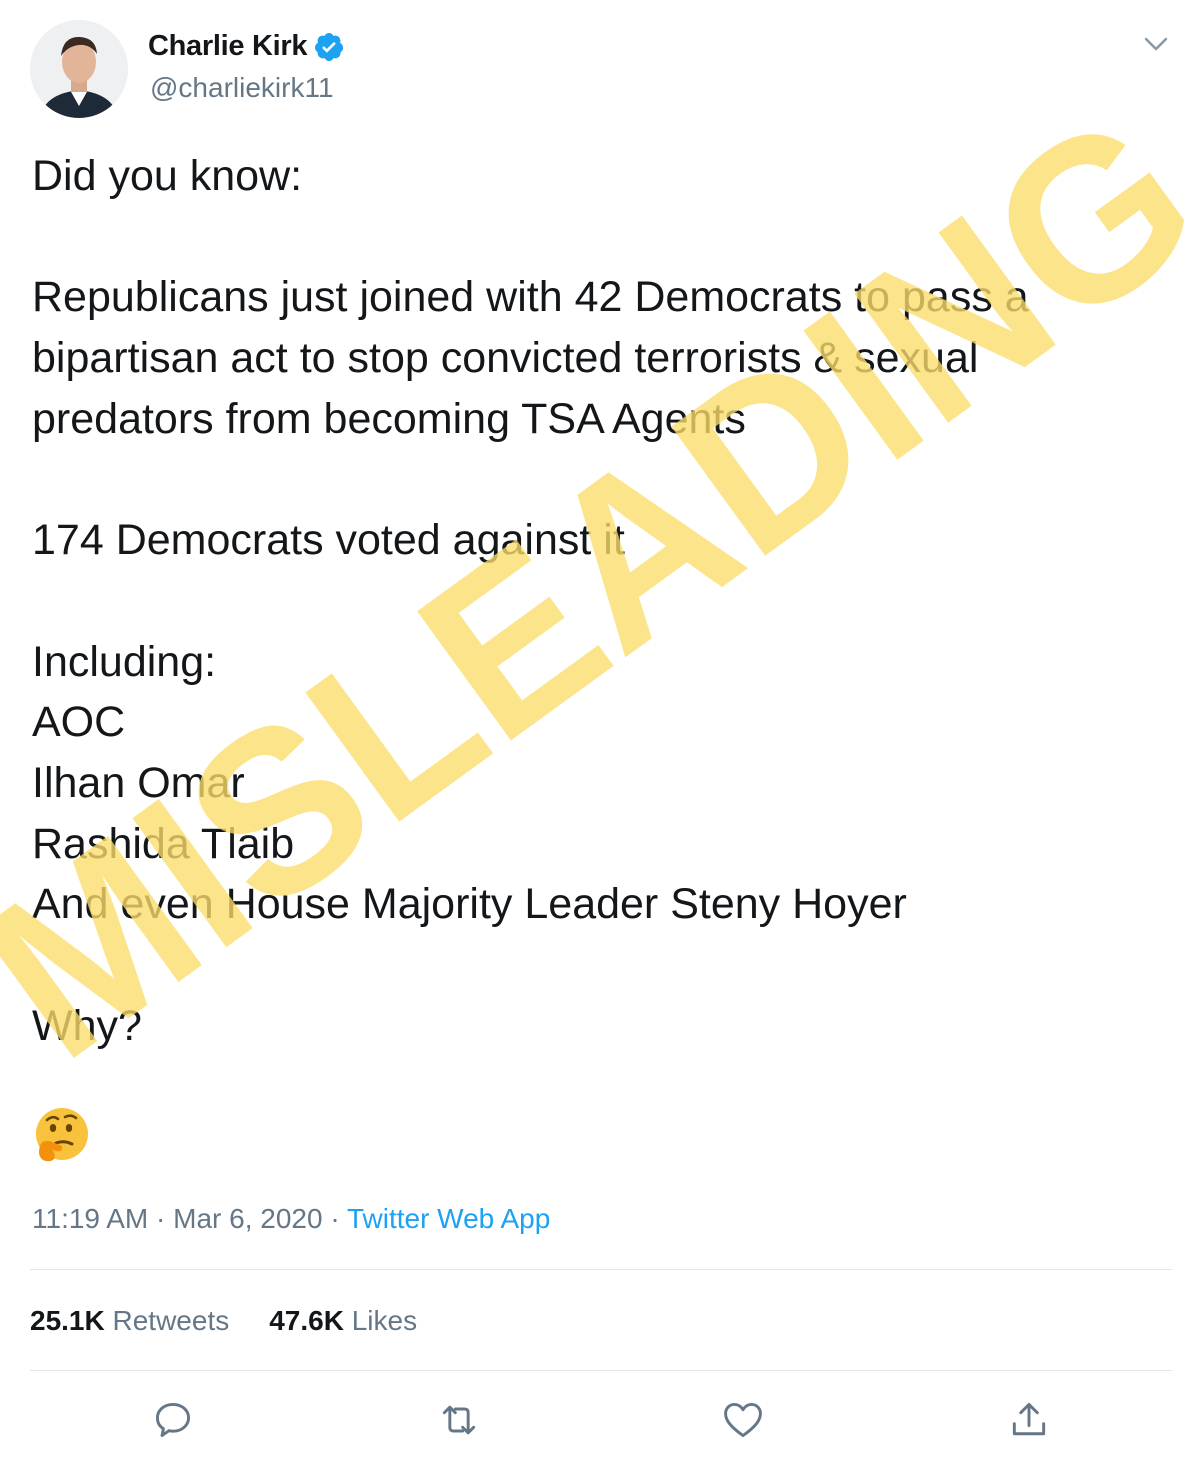 The width and height of the screenshot is (1200, 1476). Describe the element at coordinates (1029, 1420) in the screenshot. I see `share-icon` at that location.